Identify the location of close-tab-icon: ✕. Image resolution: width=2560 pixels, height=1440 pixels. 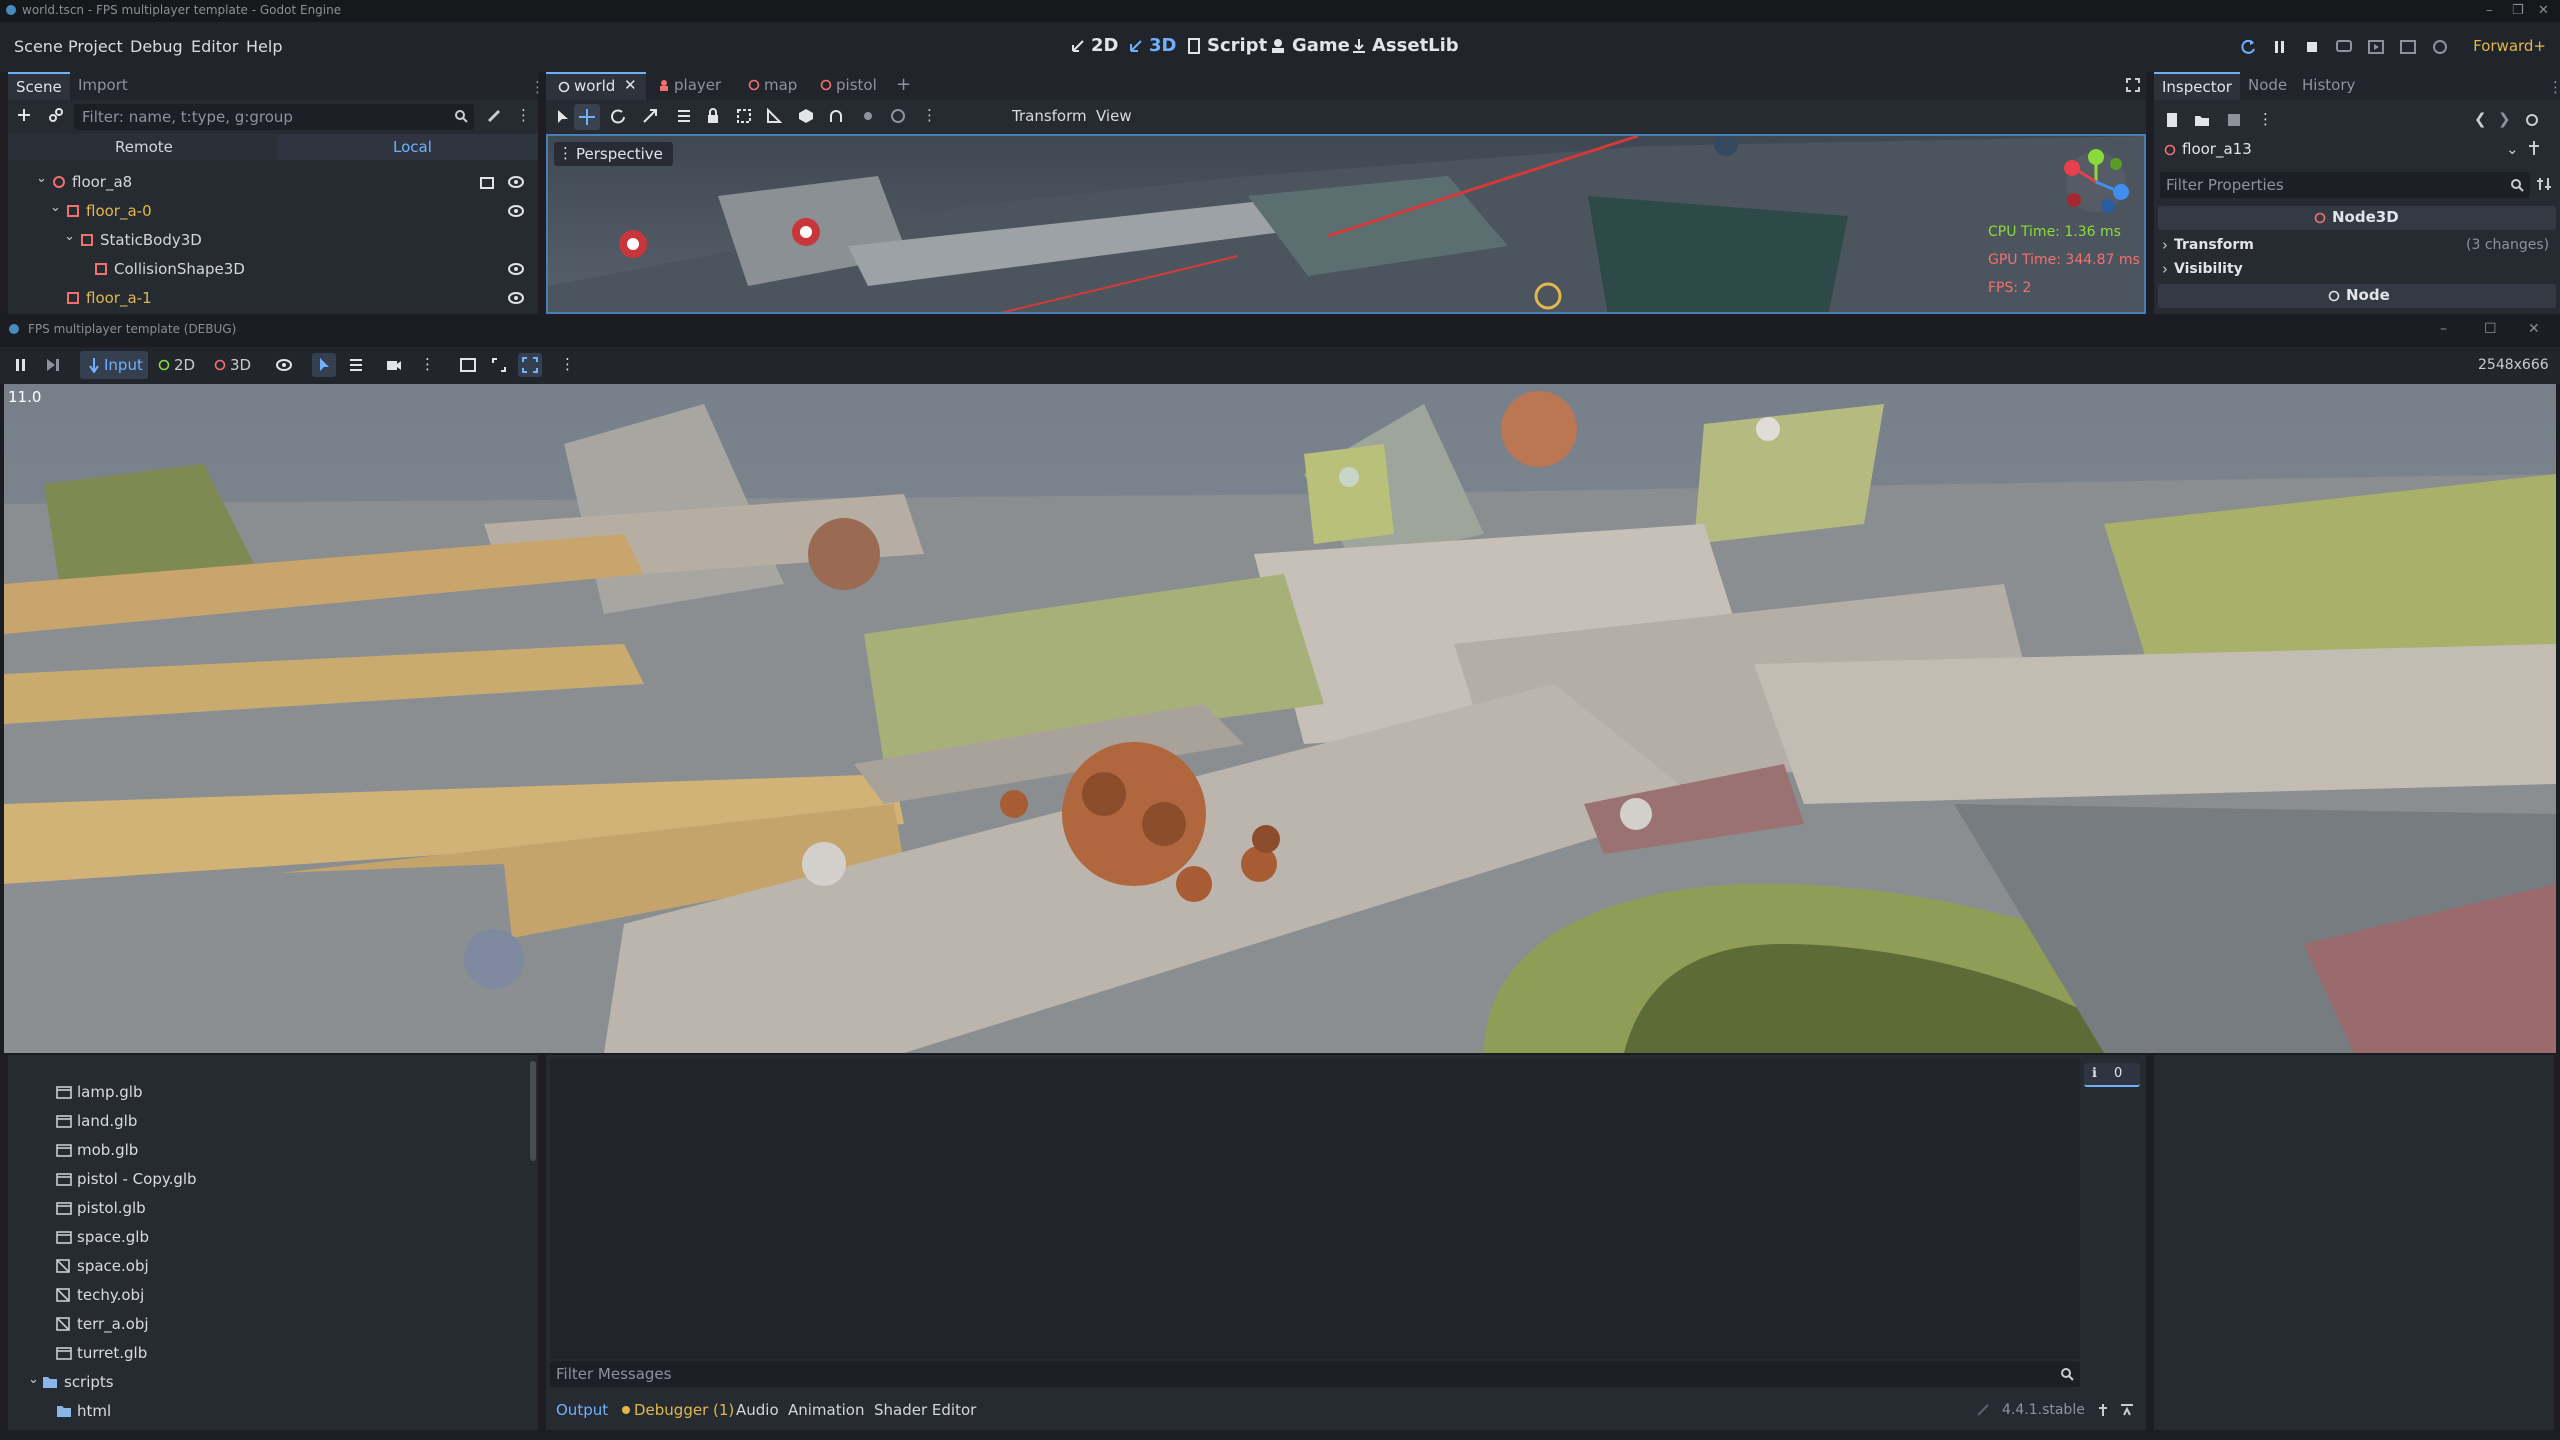
(630, 85).